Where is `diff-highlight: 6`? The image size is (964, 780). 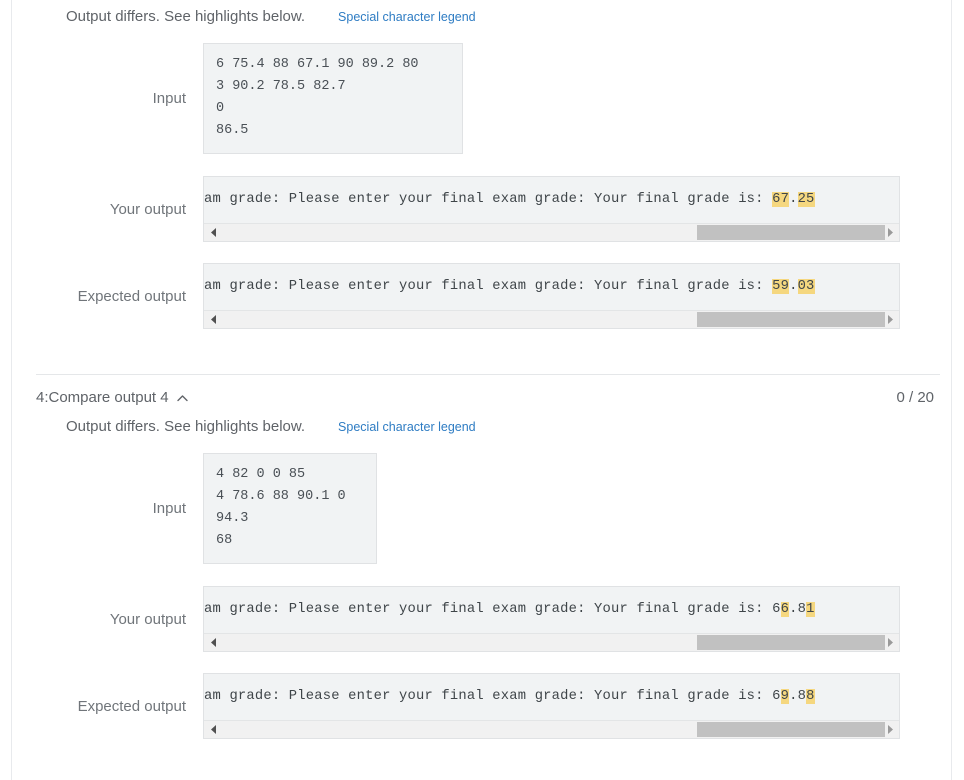
diff-highlight: 6 is located at coordinates (785, 609).